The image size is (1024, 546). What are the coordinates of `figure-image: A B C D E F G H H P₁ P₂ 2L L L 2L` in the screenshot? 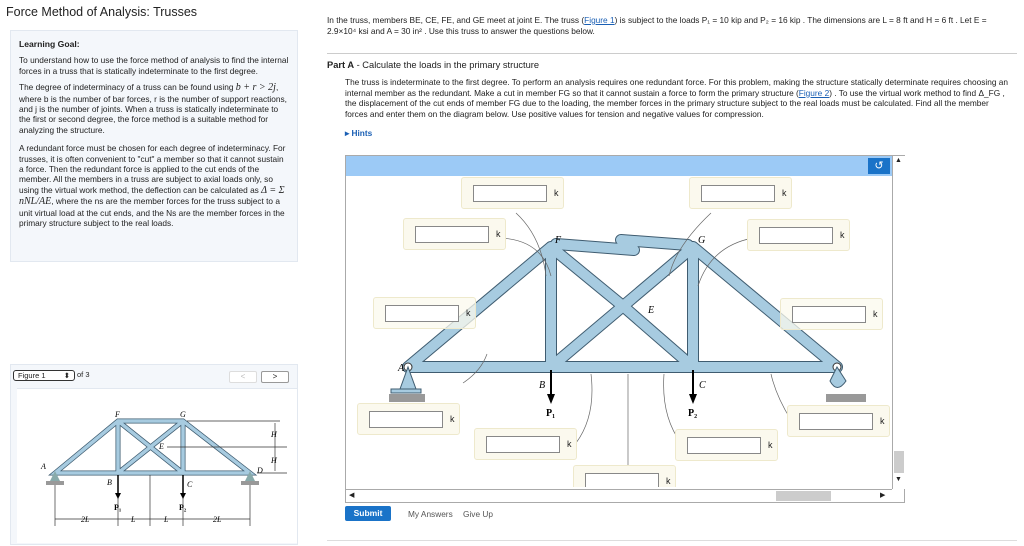 It's located at (157, 465).